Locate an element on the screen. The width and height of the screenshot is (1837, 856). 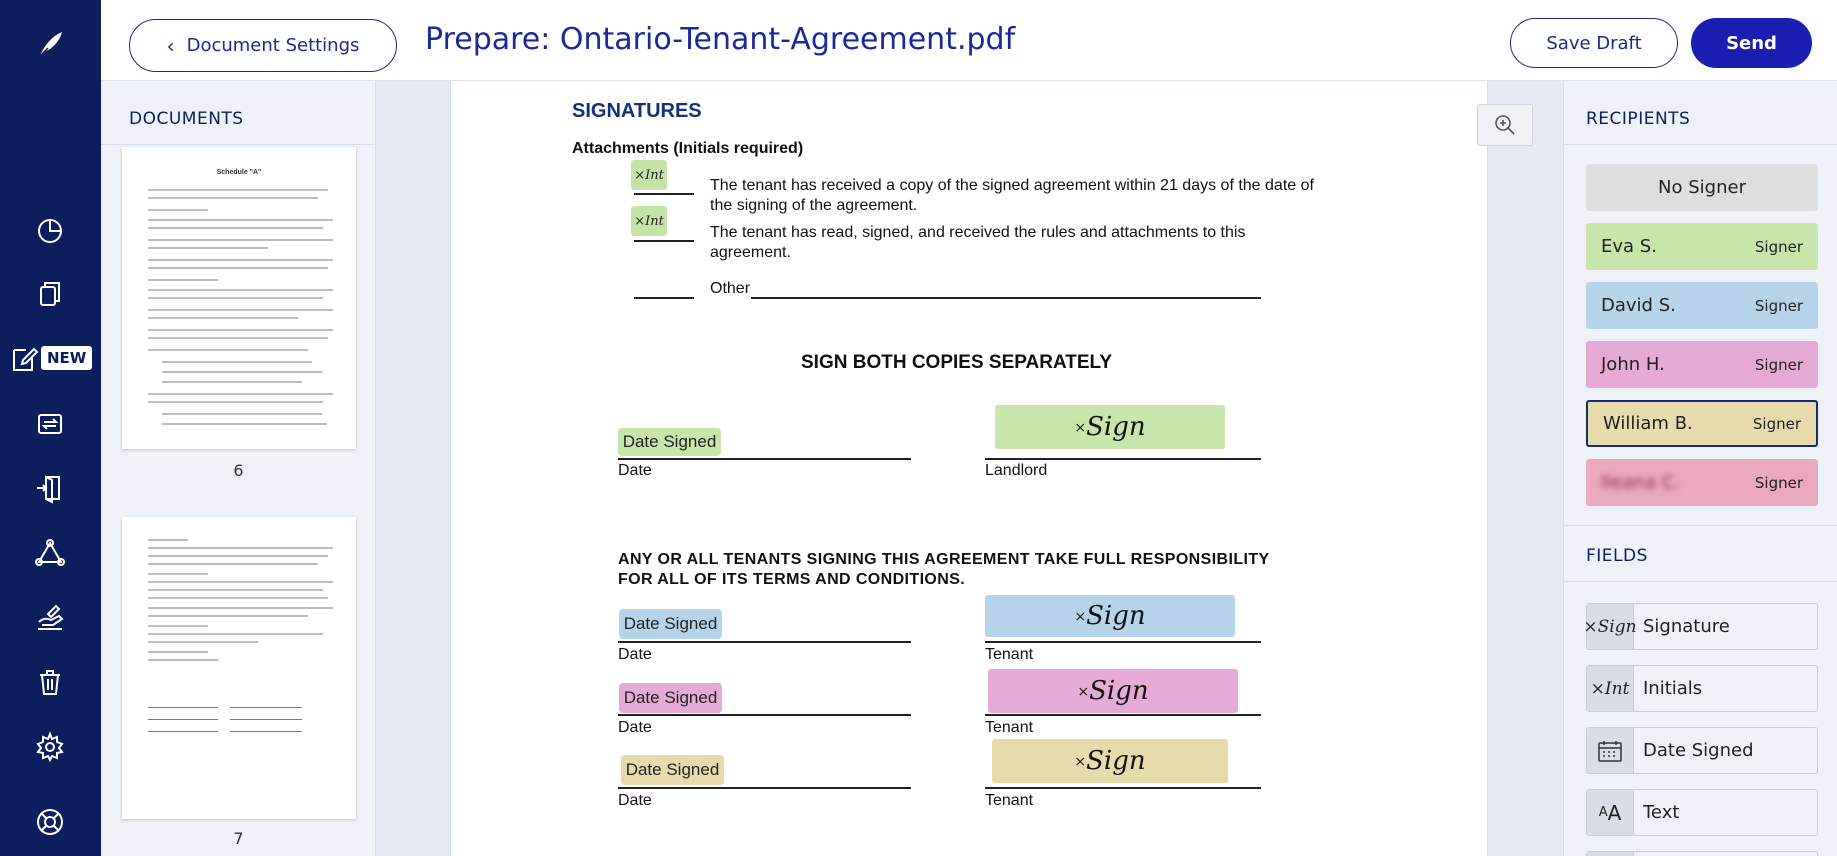
signature-field-tenant-3: ×Sign is located at coordinates (1110, 761).